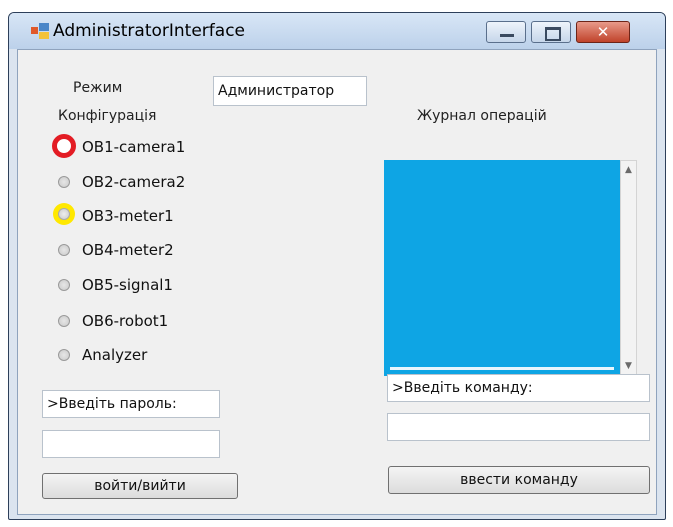 The width and height of the screenshot is (673, 527). I want to click on window-title: AdministratorInterface, so click(149, 31).